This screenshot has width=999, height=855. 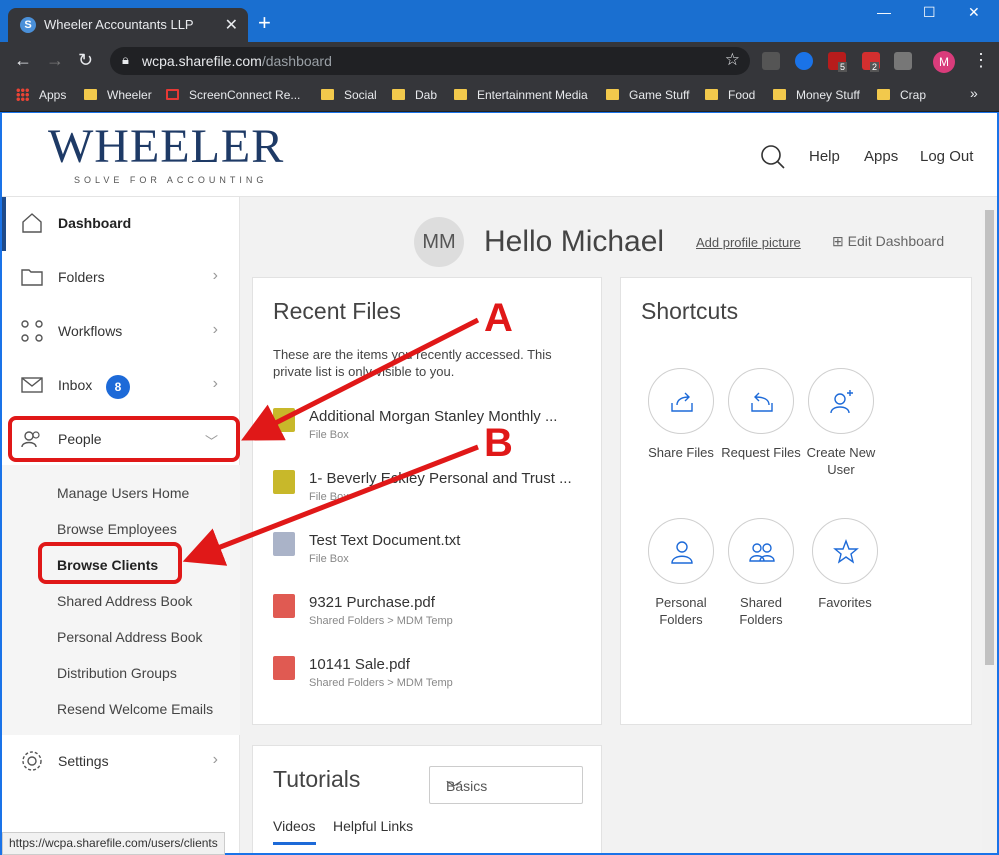 What do you see at coordinates (360, 379) in the screenshot?
I see `annotation-arrow-a` at bounding box center [360, 379].